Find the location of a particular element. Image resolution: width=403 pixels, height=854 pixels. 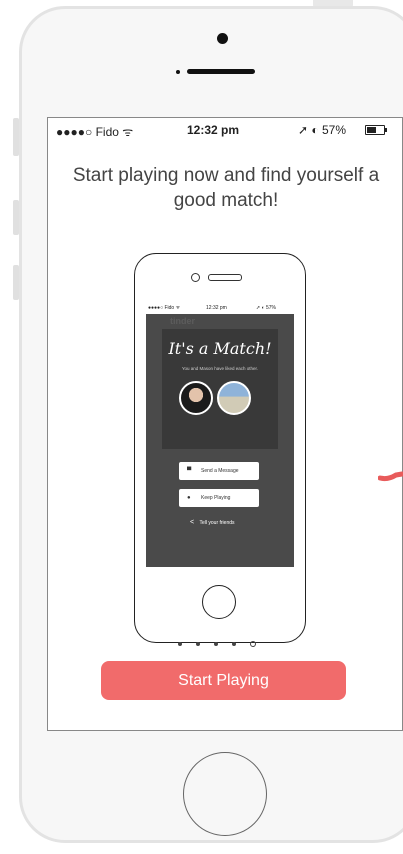

match-avatar is located at coordinates (234, 398).